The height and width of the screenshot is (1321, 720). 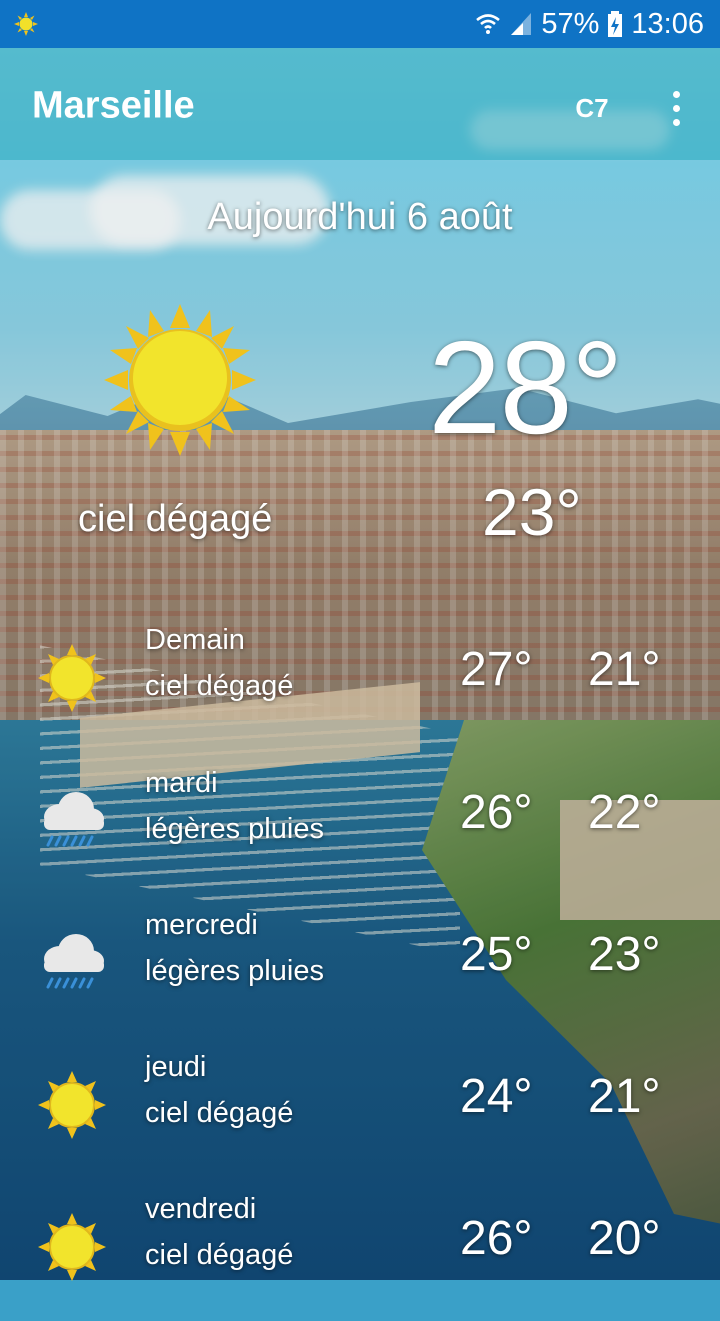 What do you see at coordinates (496, 669) in the screenshot?
I see `forecast-high-temp: 27°` at bounding box center [496, 669].